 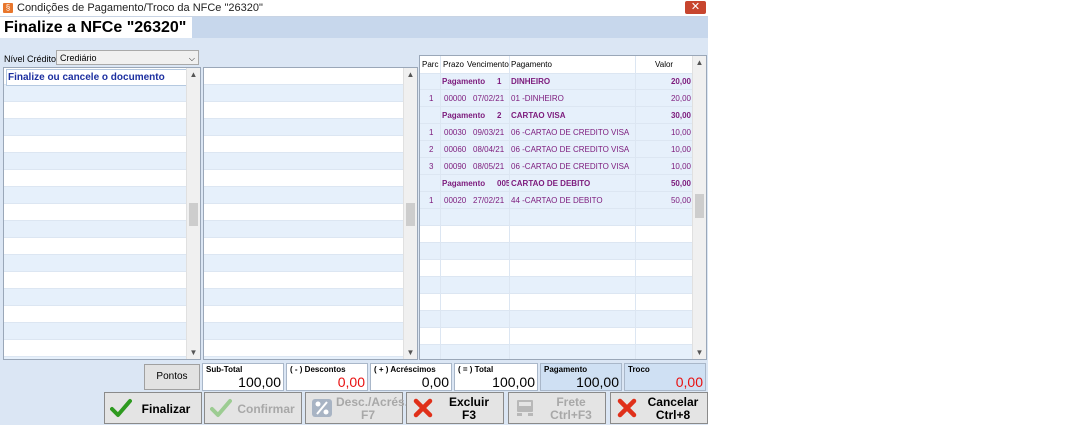 What do you see at coordinates (464, 183) in the screenshot?
I see `payment-group-label: Pagamento` at bounding box center [464, 183].